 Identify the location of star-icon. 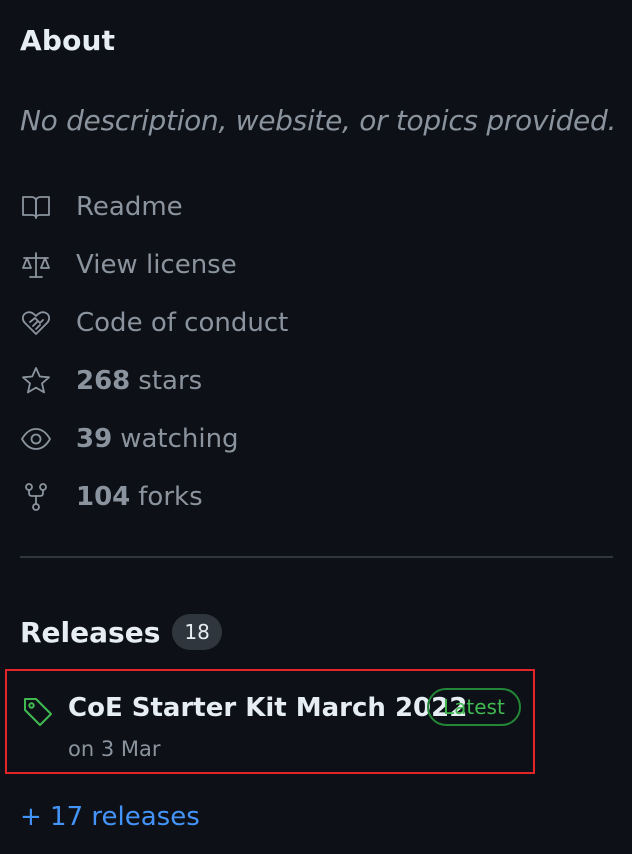
(36, 381).